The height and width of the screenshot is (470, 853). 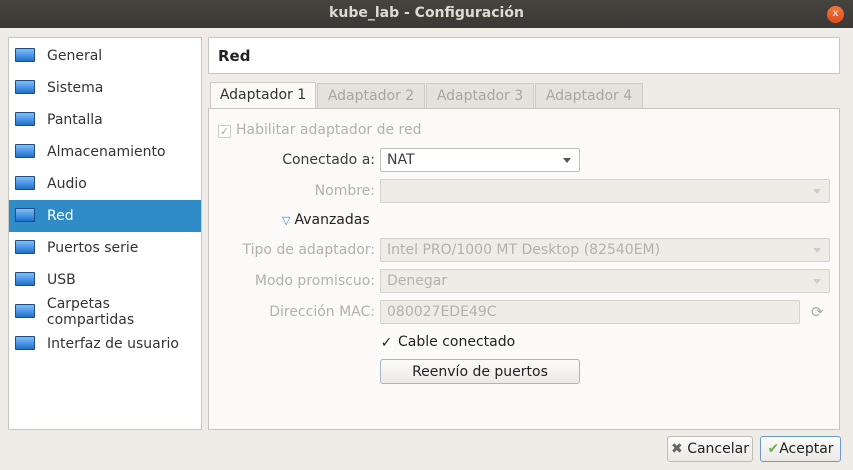 What do you see at coordinates (589, 96) in the screenshot?
I see `tab-adaptador-4: Adaptador 4` at bounding box center [589, 96].